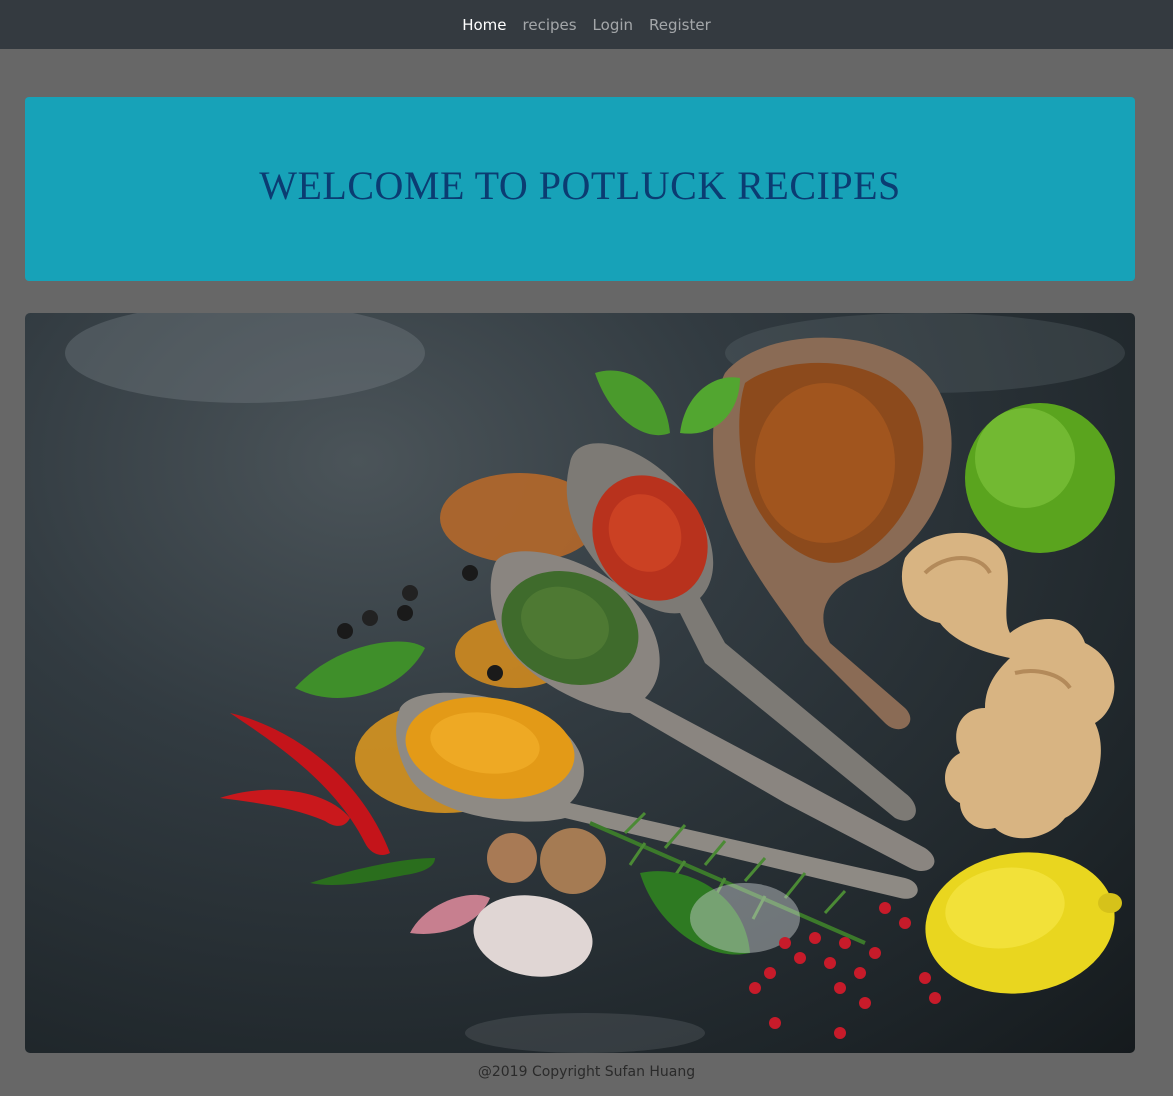 The image size is (1173, 1096). I want to click on page-title: WELCOME TO POTLUCK RECIPES, so click(580, 185).